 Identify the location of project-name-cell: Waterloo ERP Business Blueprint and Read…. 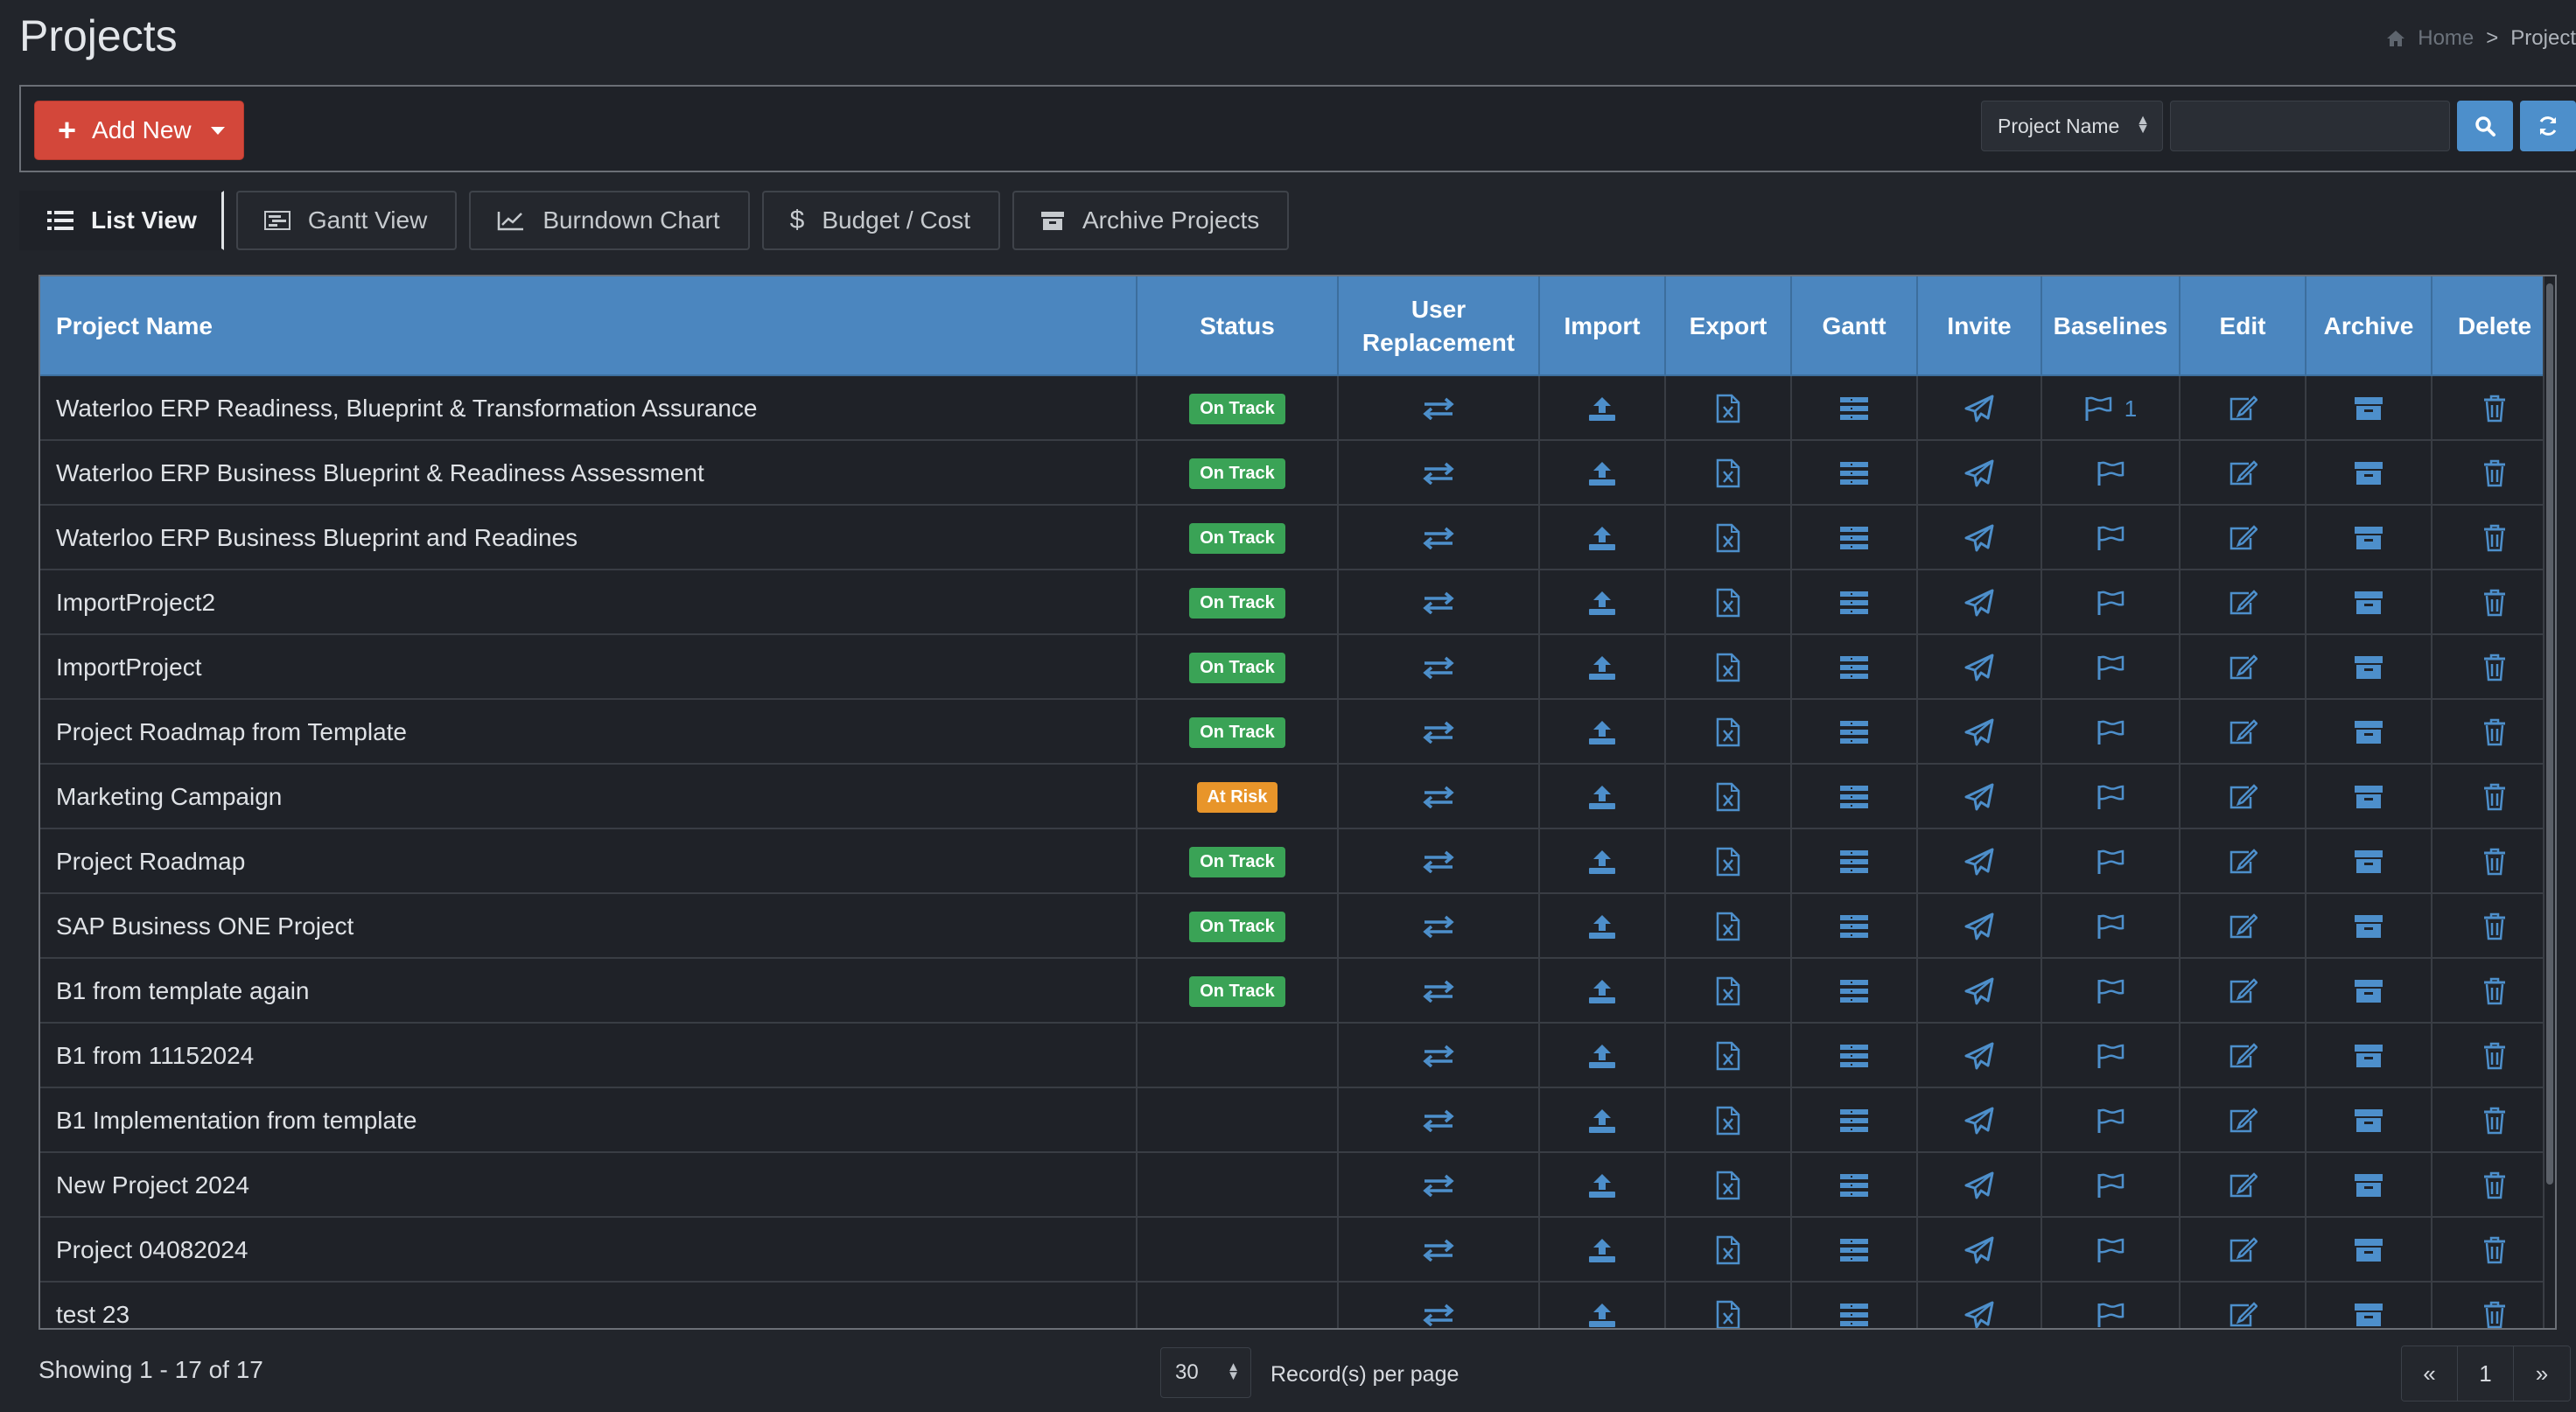
(589, 538).